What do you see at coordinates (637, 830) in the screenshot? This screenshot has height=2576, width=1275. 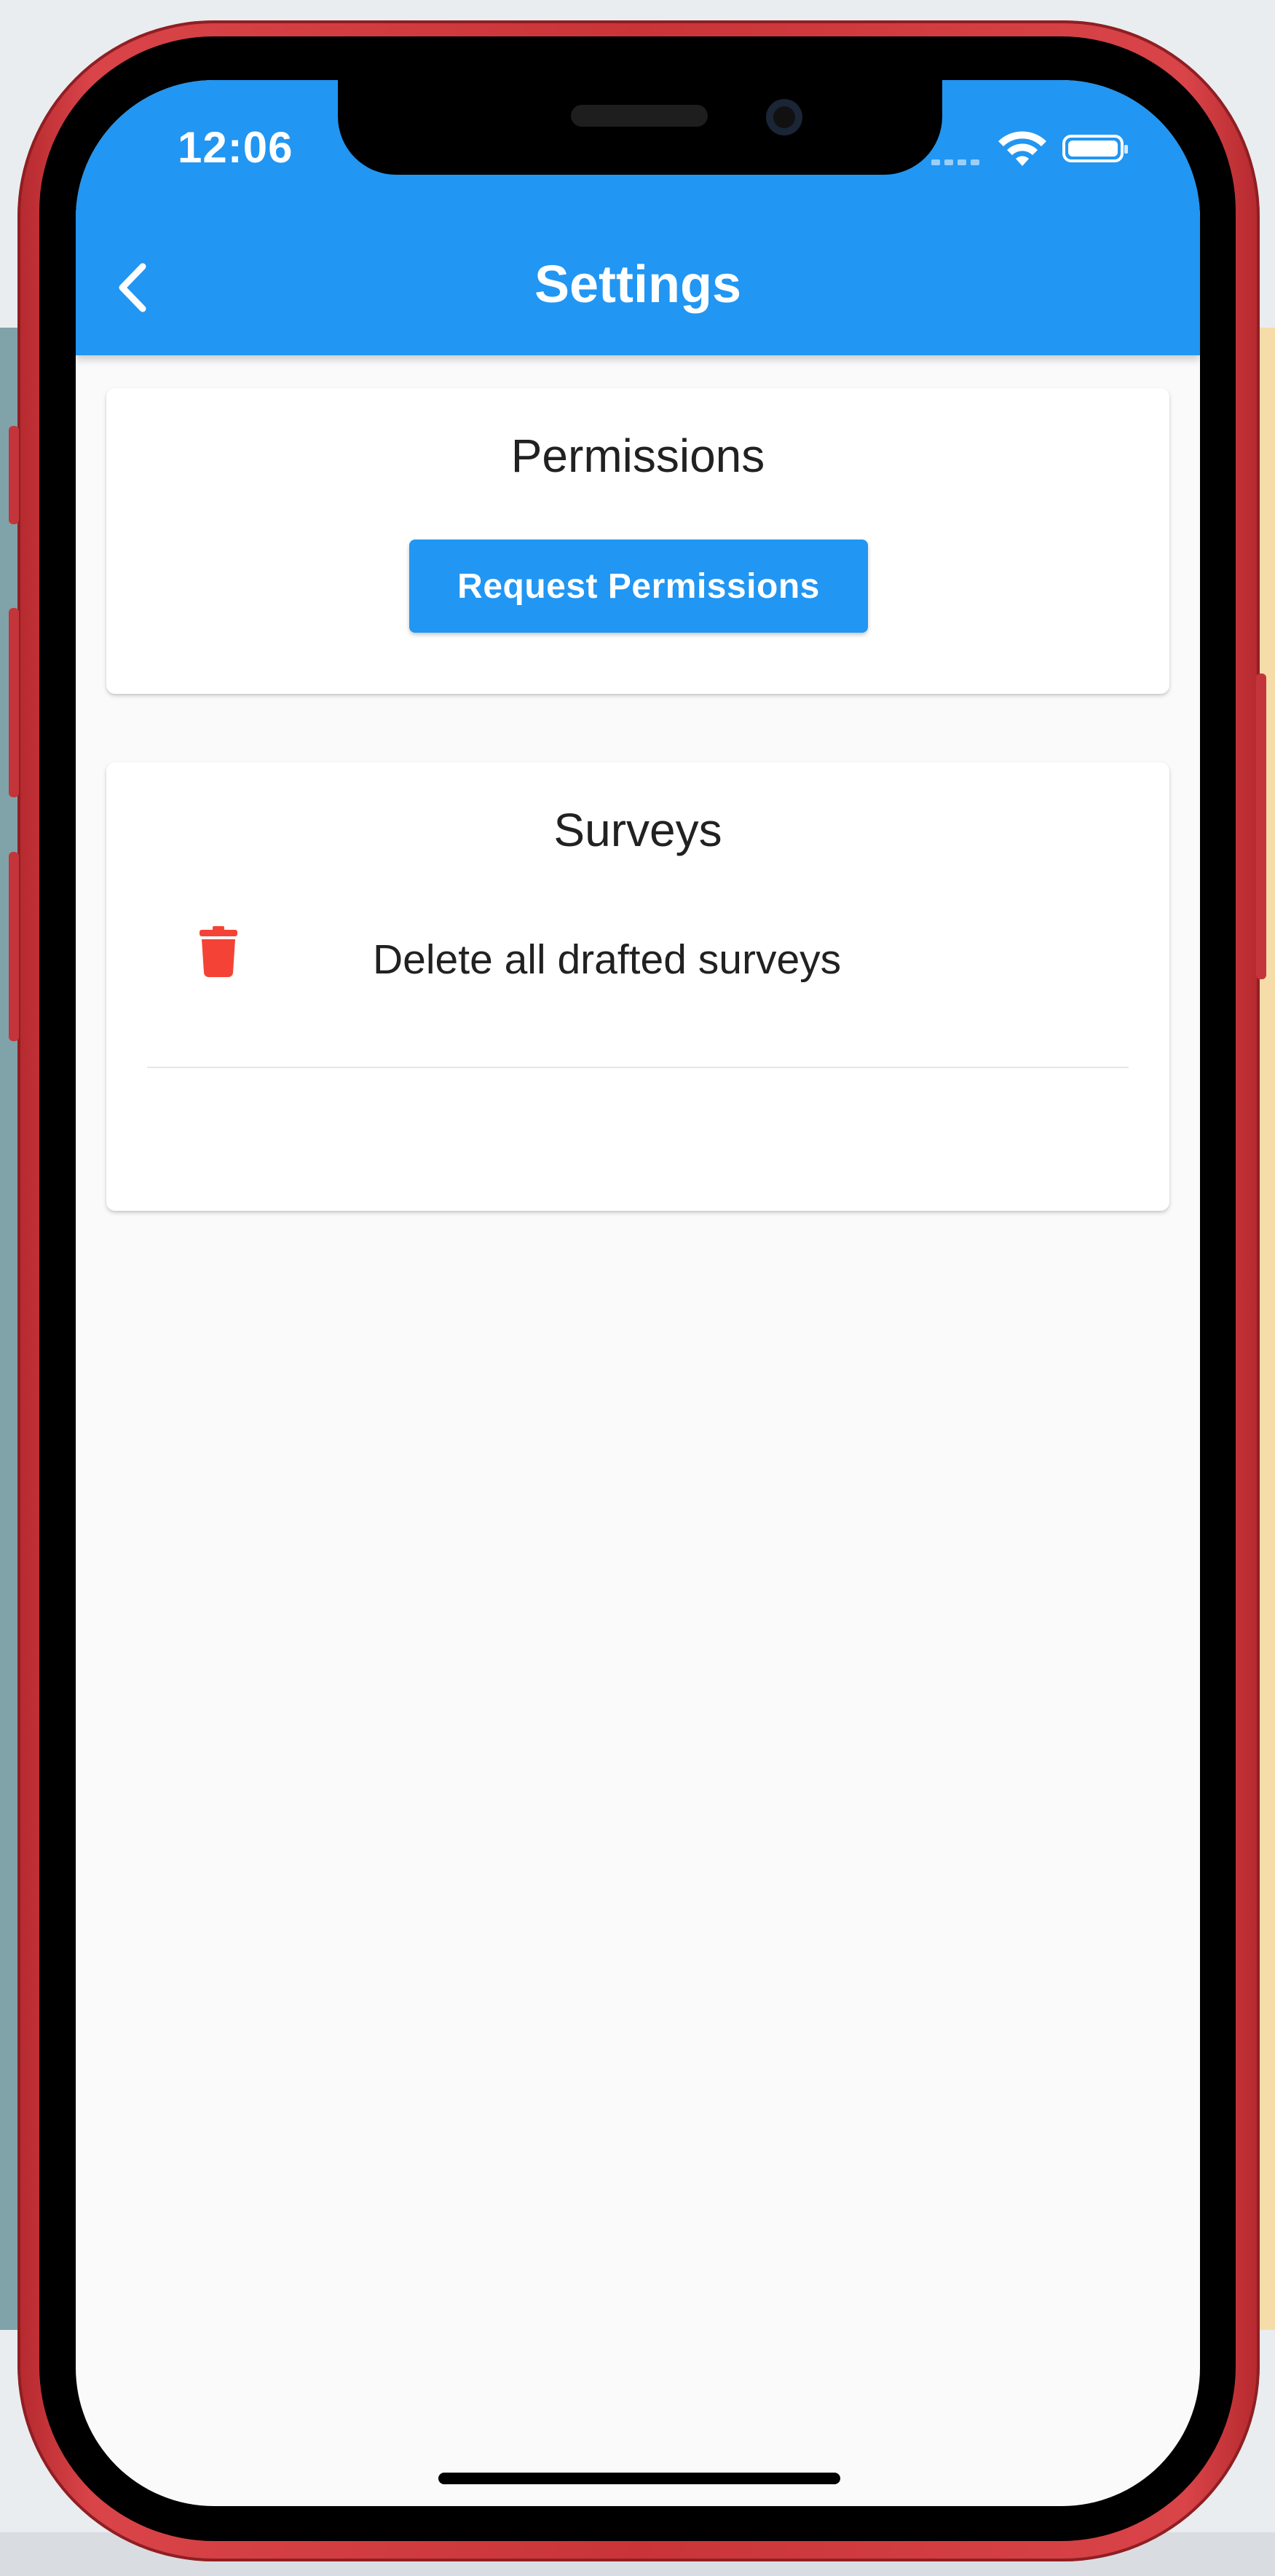 I see `surveys-title: Surveys` at bounding box center [637, 830].